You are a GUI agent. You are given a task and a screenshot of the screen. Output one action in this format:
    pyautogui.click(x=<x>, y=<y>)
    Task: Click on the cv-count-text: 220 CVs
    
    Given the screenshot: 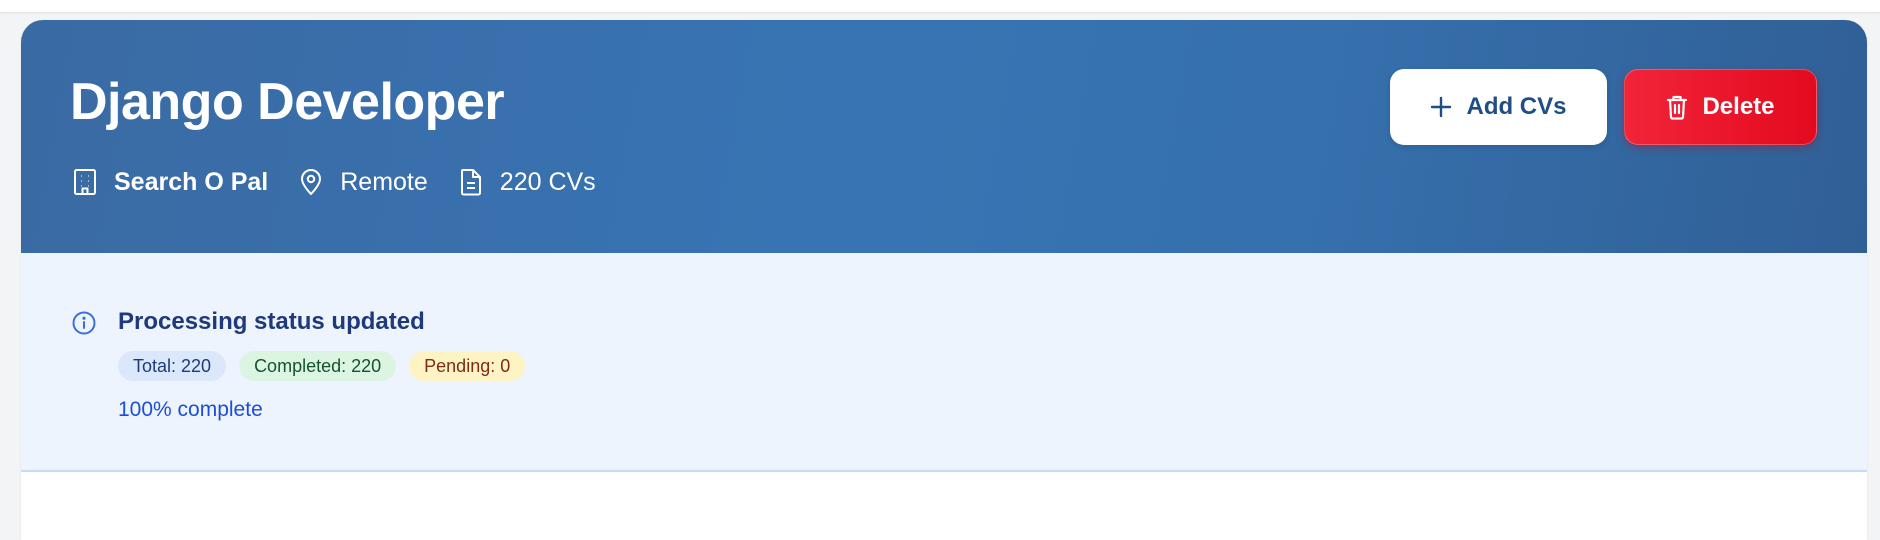 What is the action you would take?
    pyautogui.click(x=547, y=181)
    